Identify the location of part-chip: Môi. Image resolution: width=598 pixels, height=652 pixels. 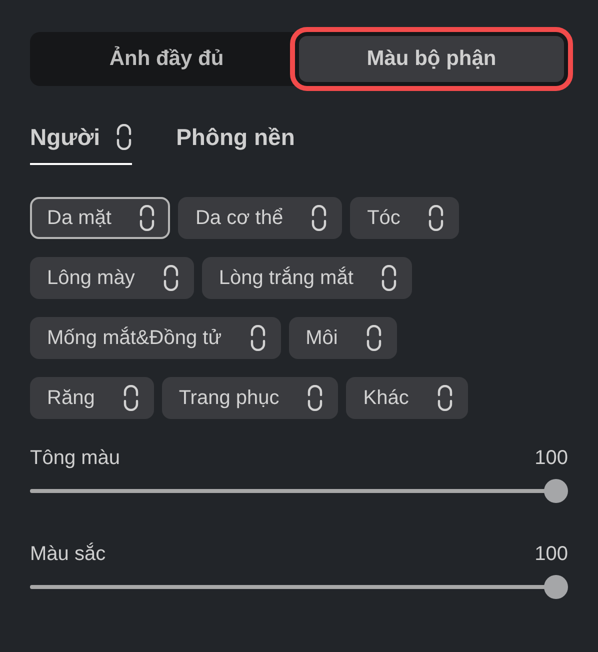
(342, 337).